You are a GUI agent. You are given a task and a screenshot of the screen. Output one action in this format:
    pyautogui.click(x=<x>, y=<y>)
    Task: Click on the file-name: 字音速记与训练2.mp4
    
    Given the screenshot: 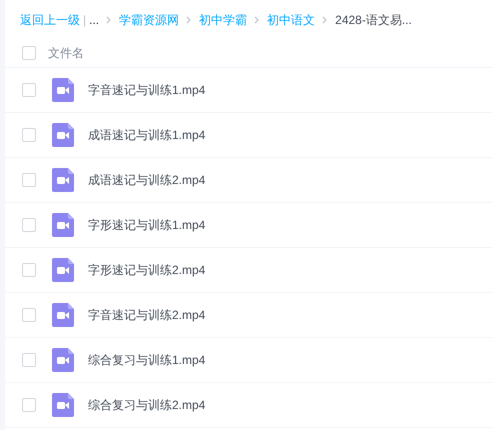 What is the action you would take?
    pyautogui.click(x=147, y=315)
    